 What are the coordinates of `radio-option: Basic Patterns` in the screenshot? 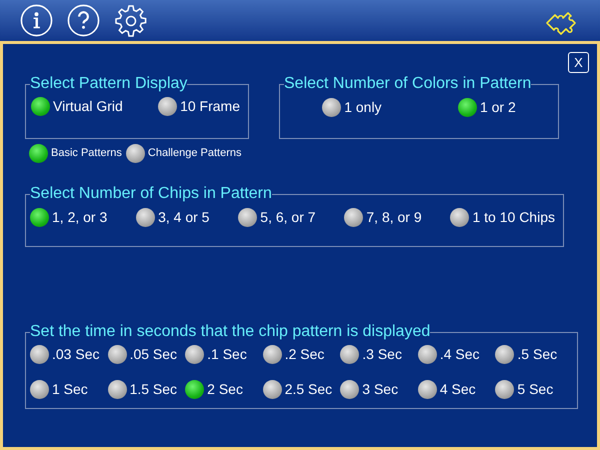 It's located at (75, 153).